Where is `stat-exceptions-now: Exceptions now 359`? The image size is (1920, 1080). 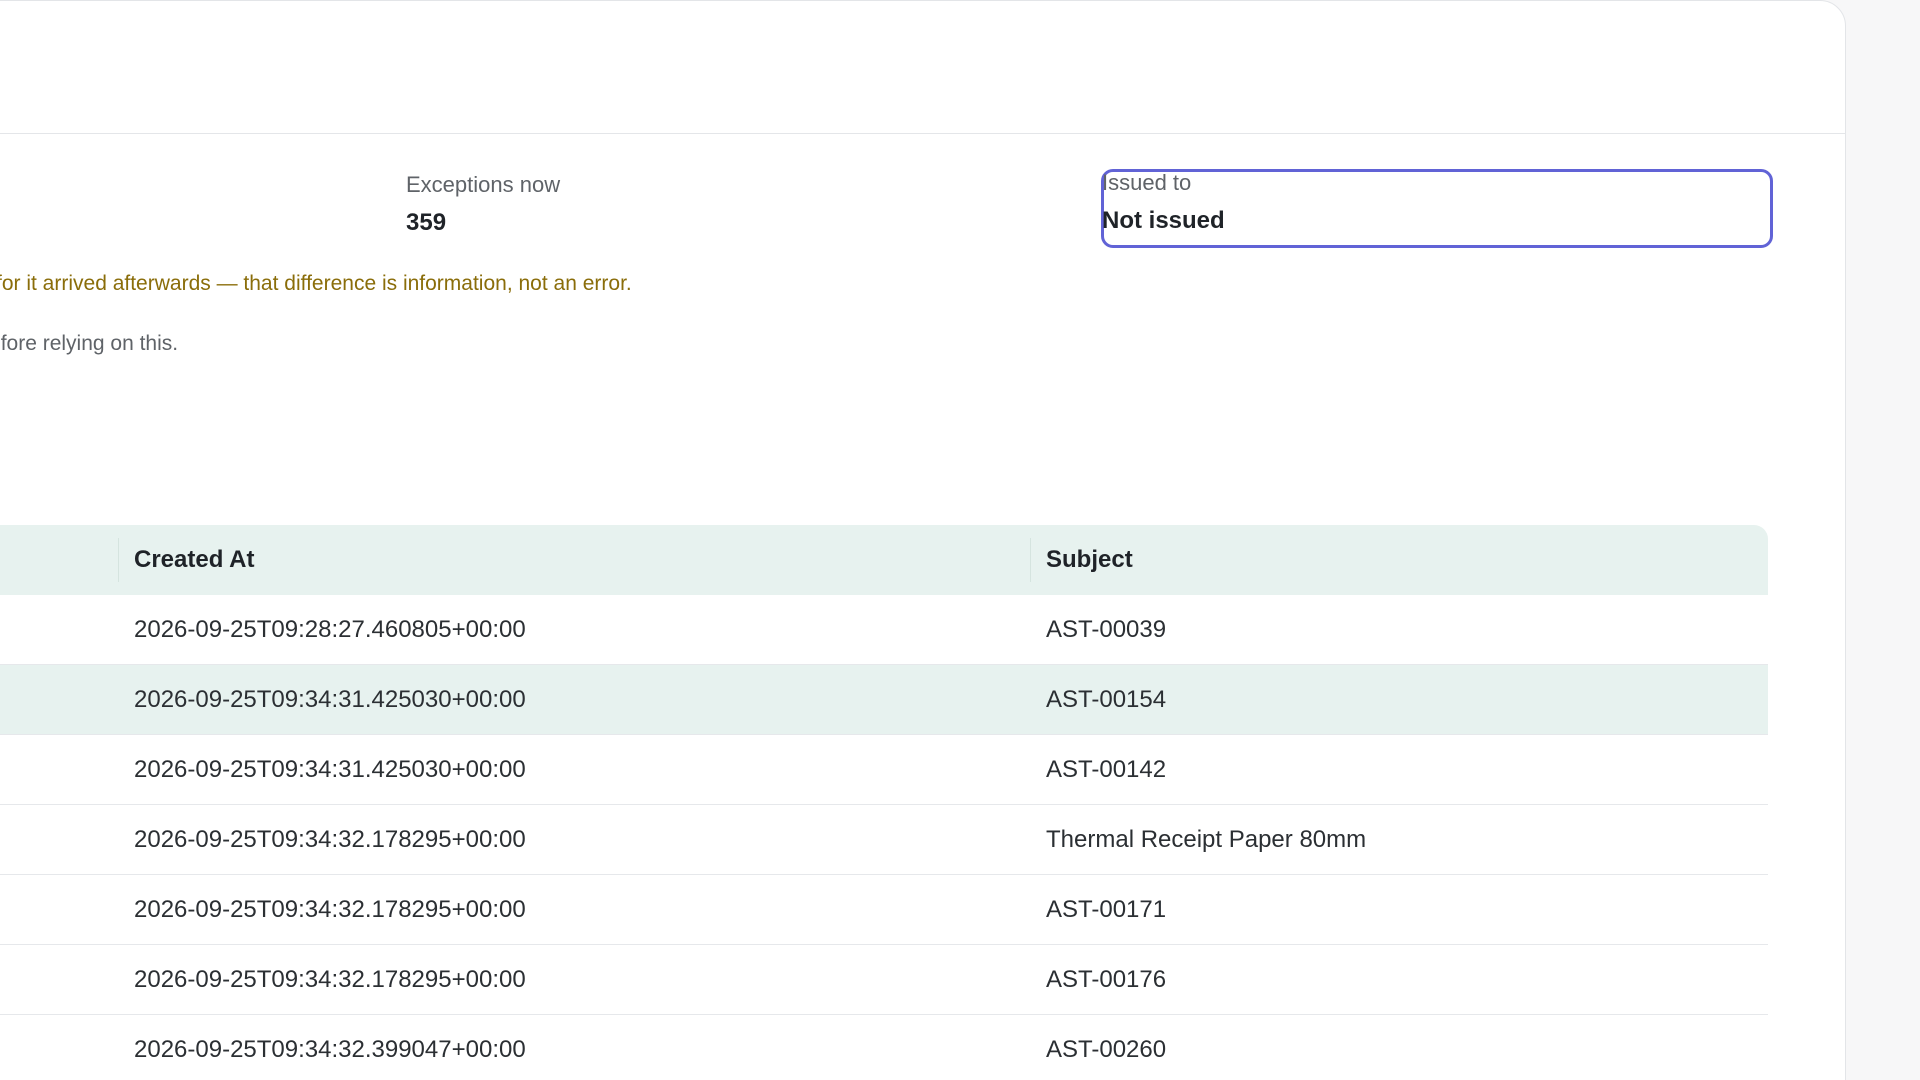 stat-exceptions-now: Exceptions now 359 is located at coordinates (483, 205).